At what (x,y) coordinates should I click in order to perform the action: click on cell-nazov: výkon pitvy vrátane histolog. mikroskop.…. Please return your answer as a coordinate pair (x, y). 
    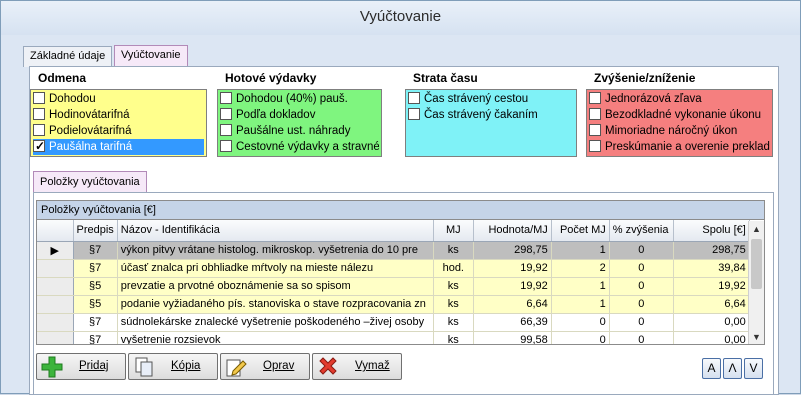
    Looking at the image, I should click on (275, 250).